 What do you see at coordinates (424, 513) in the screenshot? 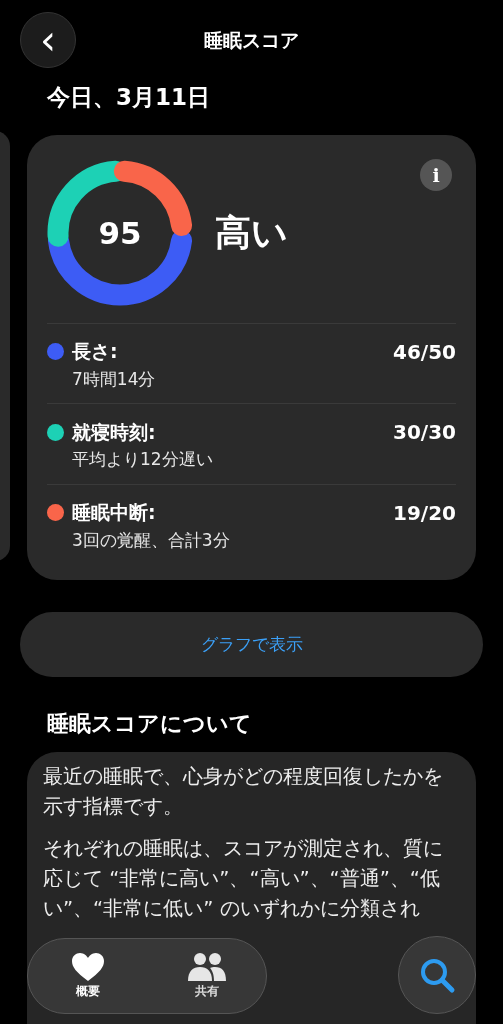
I see `metric-points: 19/20` at bounding box center [424, 513].